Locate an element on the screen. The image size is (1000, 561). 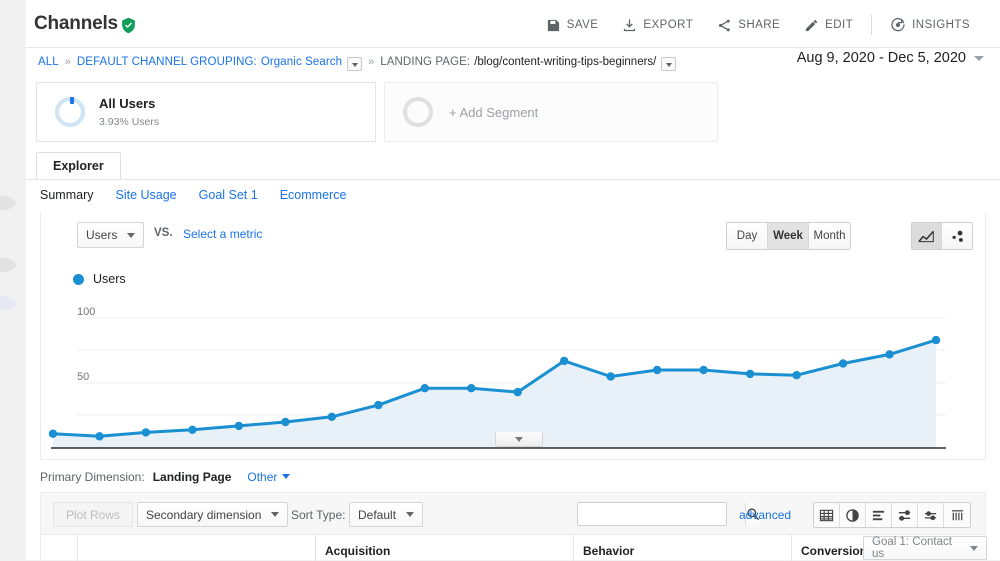
granularity-day: Day is located at coordinates (747, 236).